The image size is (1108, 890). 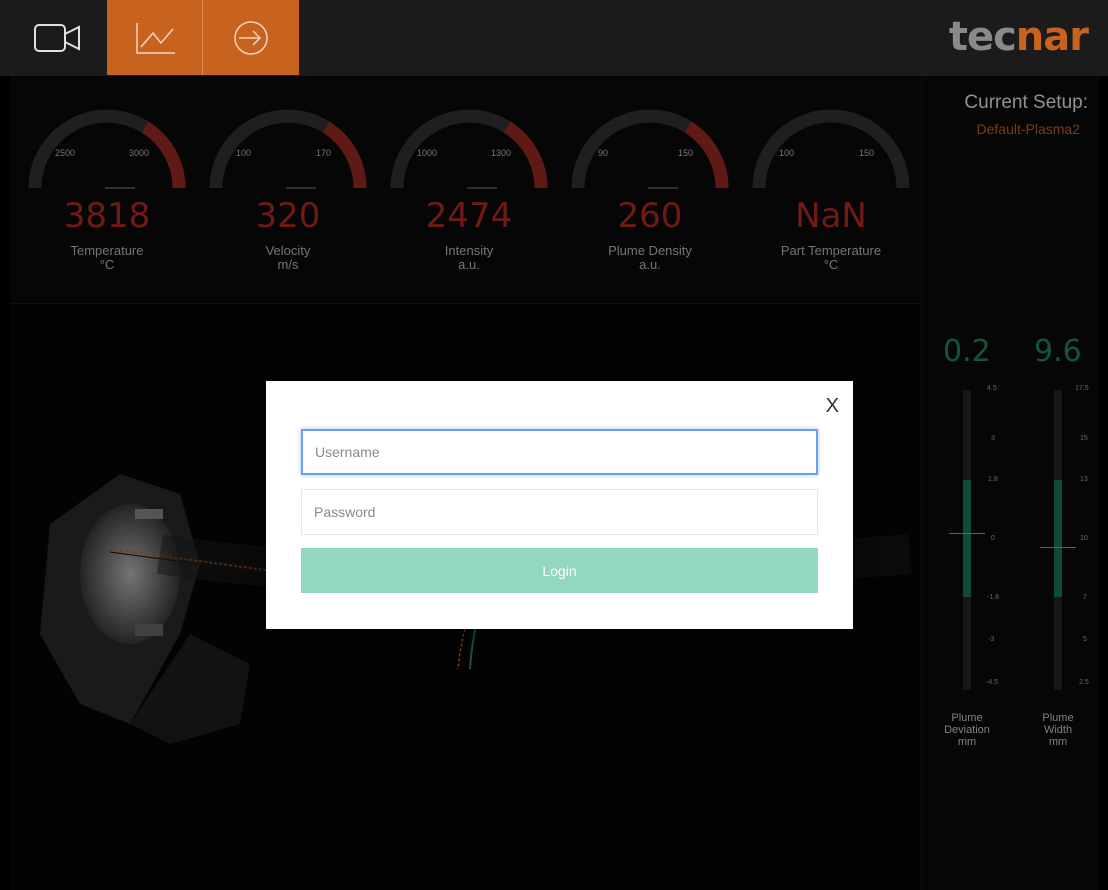 What do you see at coordinates (559, 452) in the screenshot?
I see `username-input` at bounding box center [559, 452].